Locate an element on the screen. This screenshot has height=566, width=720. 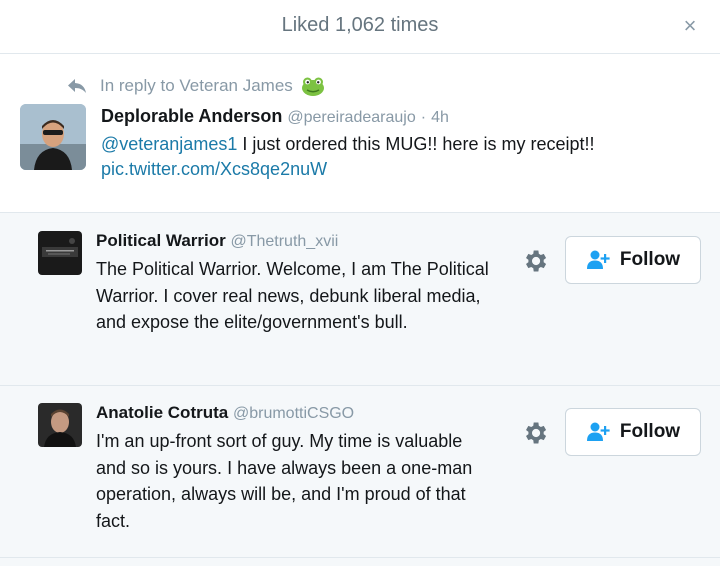
modal-title: Liked 1,062 times is located at coordinates (360, 25).